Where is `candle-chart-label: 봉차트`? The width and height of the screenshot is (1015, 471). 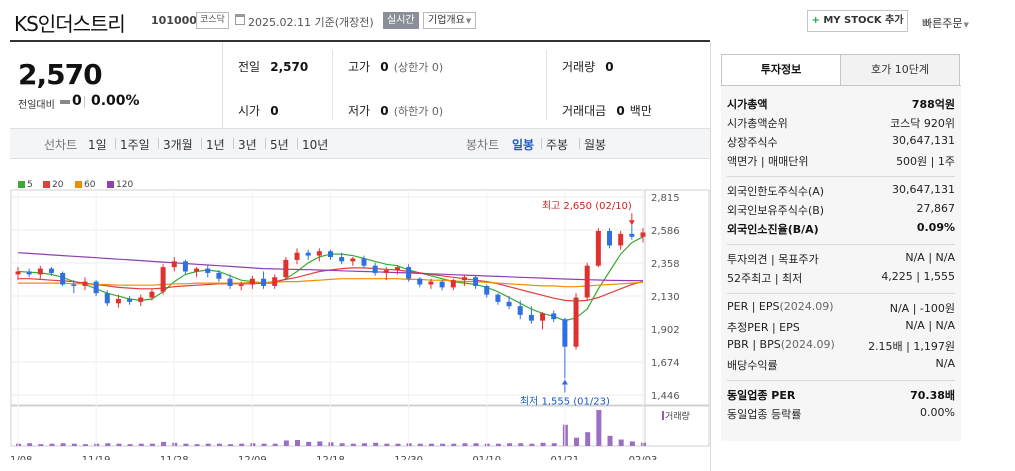
candle-chart-label: 봉차트 is located at coordinates (483, 145).